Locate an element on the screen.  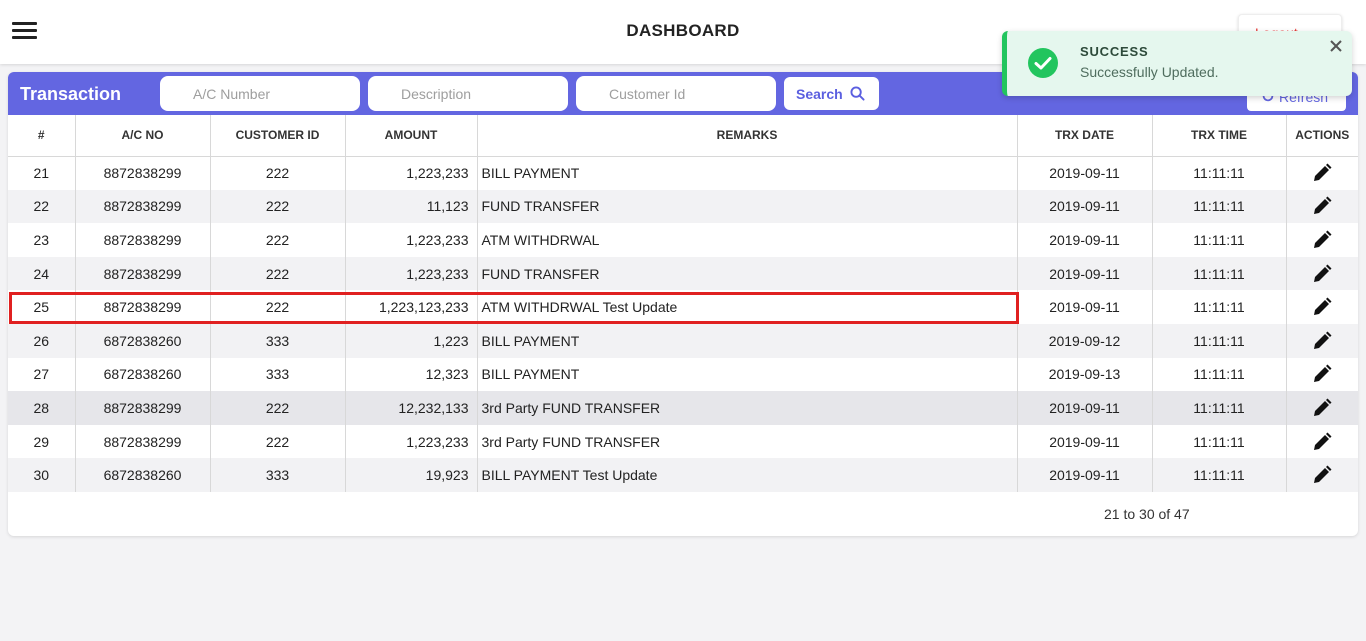
remarks-cell: 3rd Party FUND TRANSFER is located at coordinates (747, 408).